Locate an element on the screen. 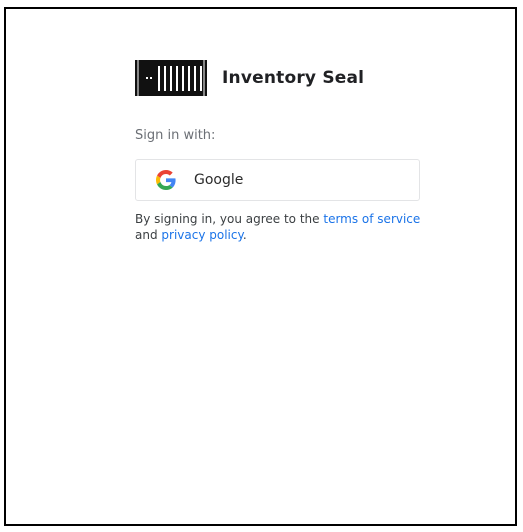  container-logo-icon is located at coordinates (171, 78).